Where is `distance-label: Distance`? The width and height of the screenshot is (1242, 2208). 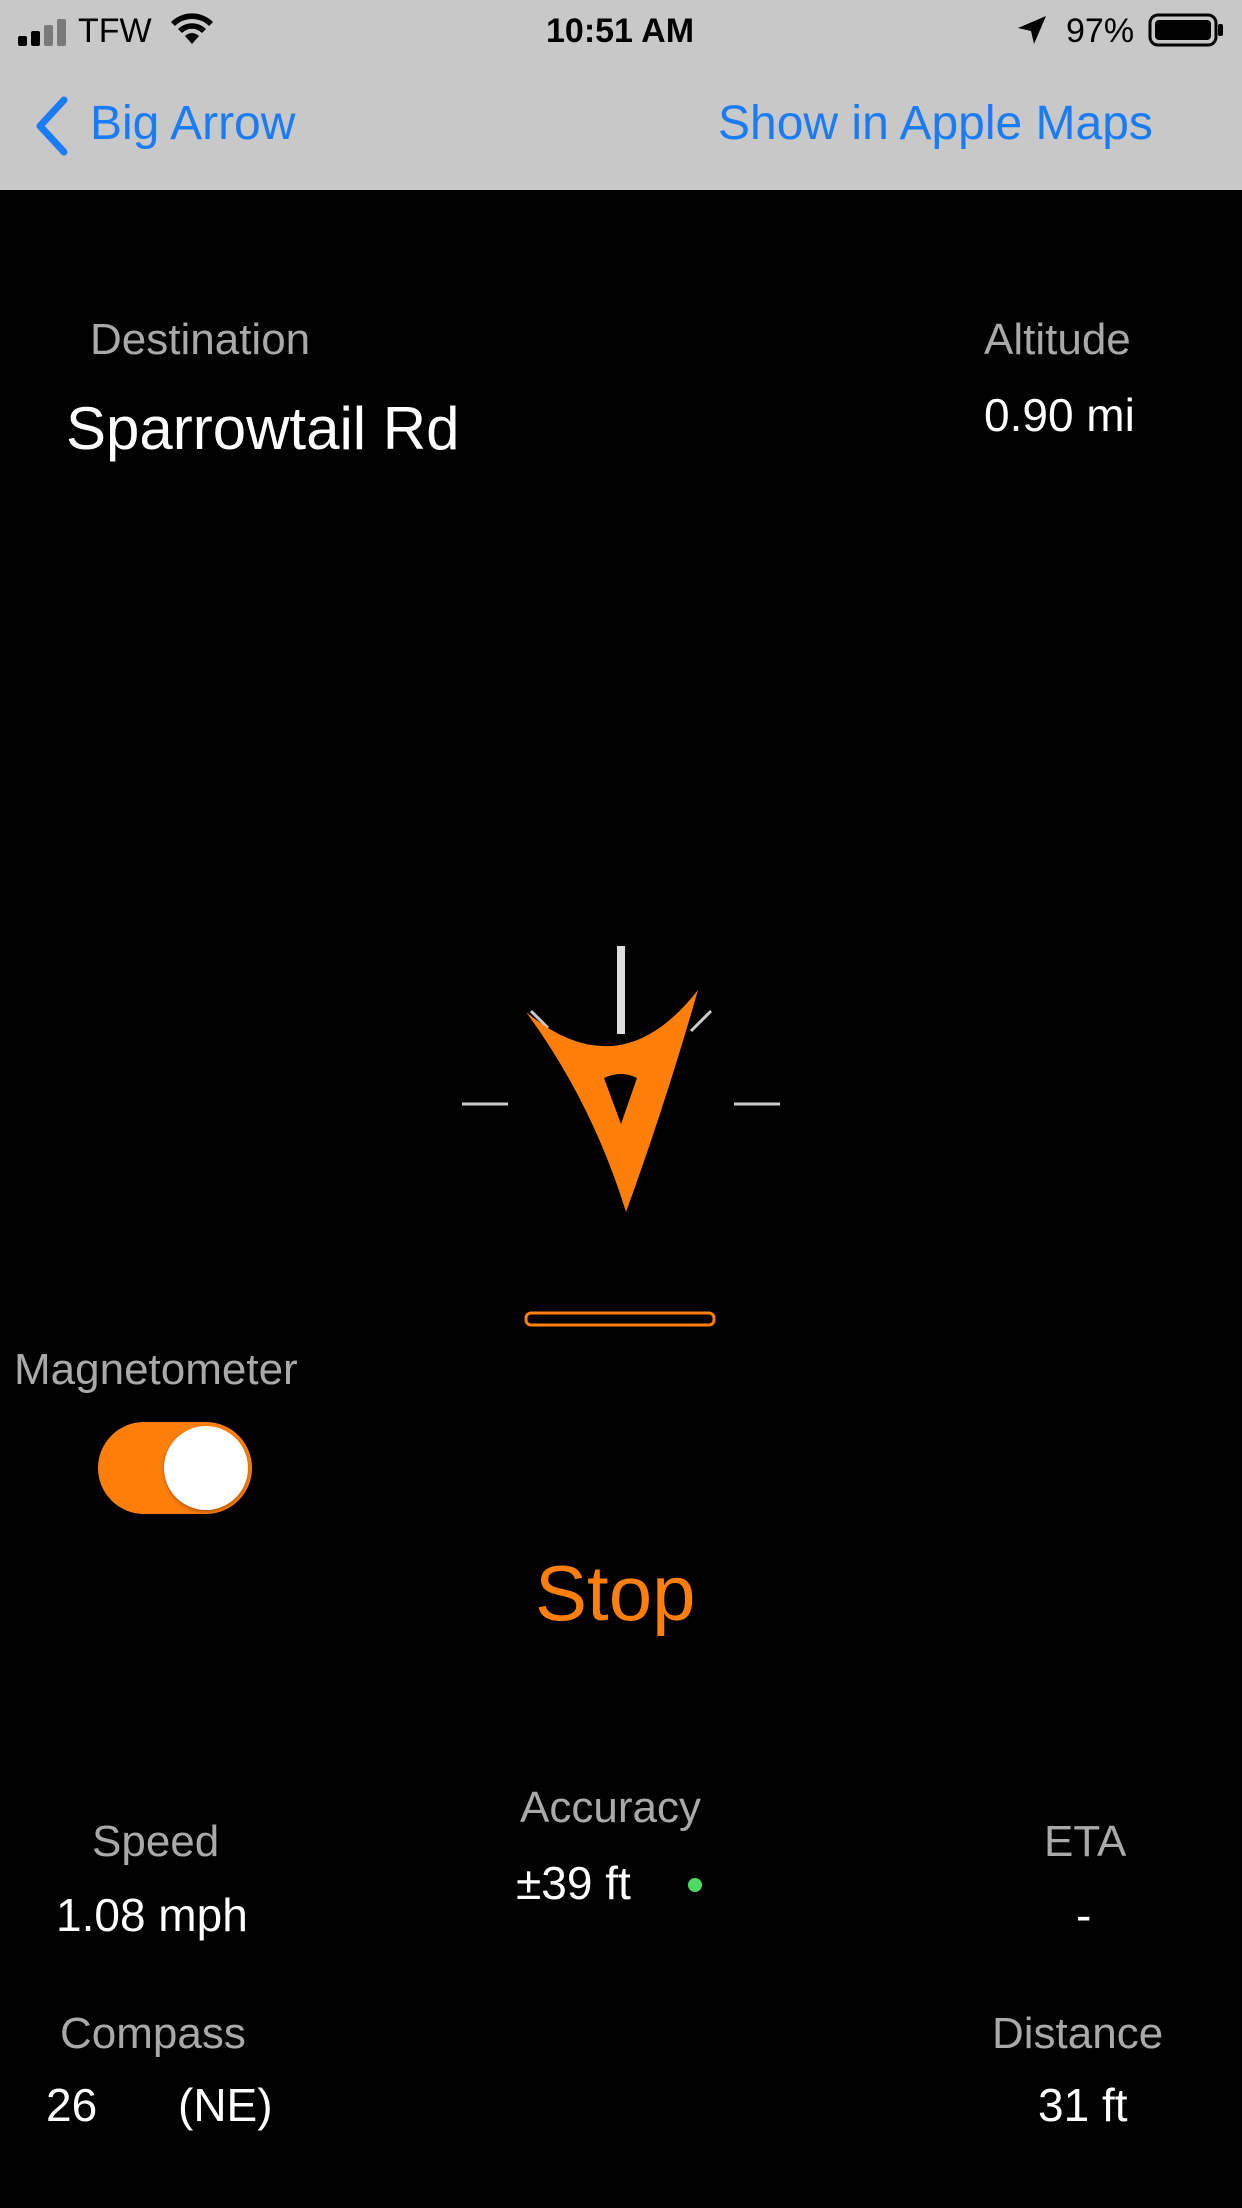
distance-label: Distance is located at coordinates (1078, 2033).